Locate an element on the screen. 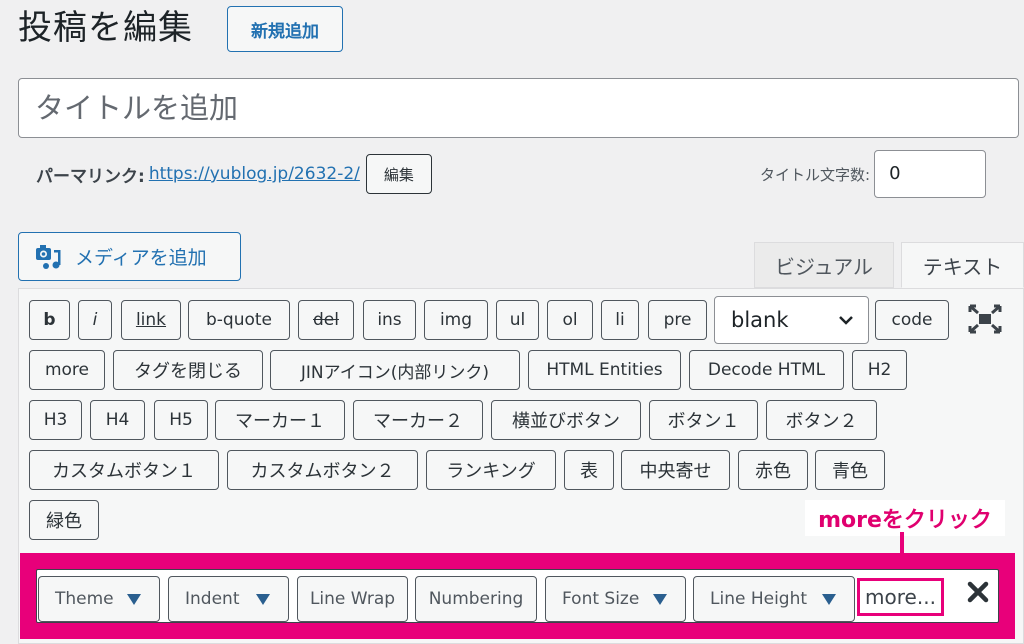  title-count: タイトル文字数: 0 is located at coordinates (873, 174).